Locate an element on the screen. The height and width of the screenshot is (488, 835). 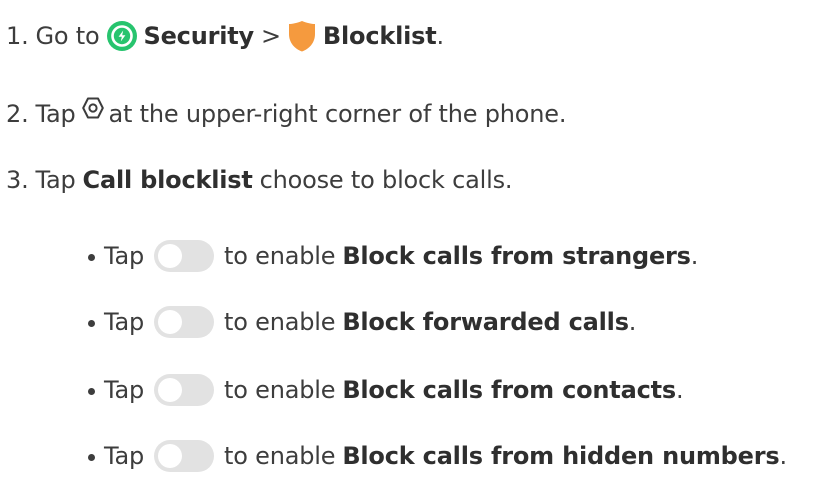
step-1: 1. Go to Security > Blocklist . is located at coordinates (225, 36).